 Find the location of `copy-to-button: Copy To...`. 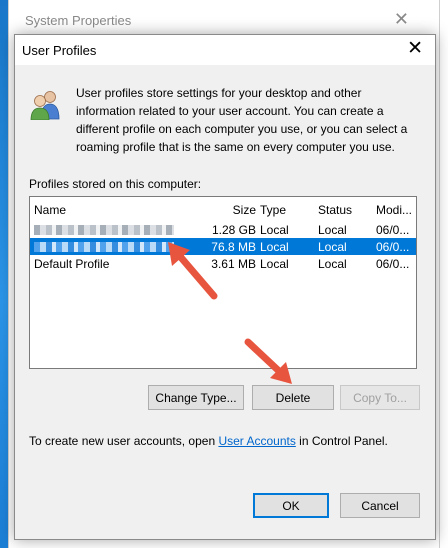

copy-to-button: Copy To... is located at coordinates (380, 397).